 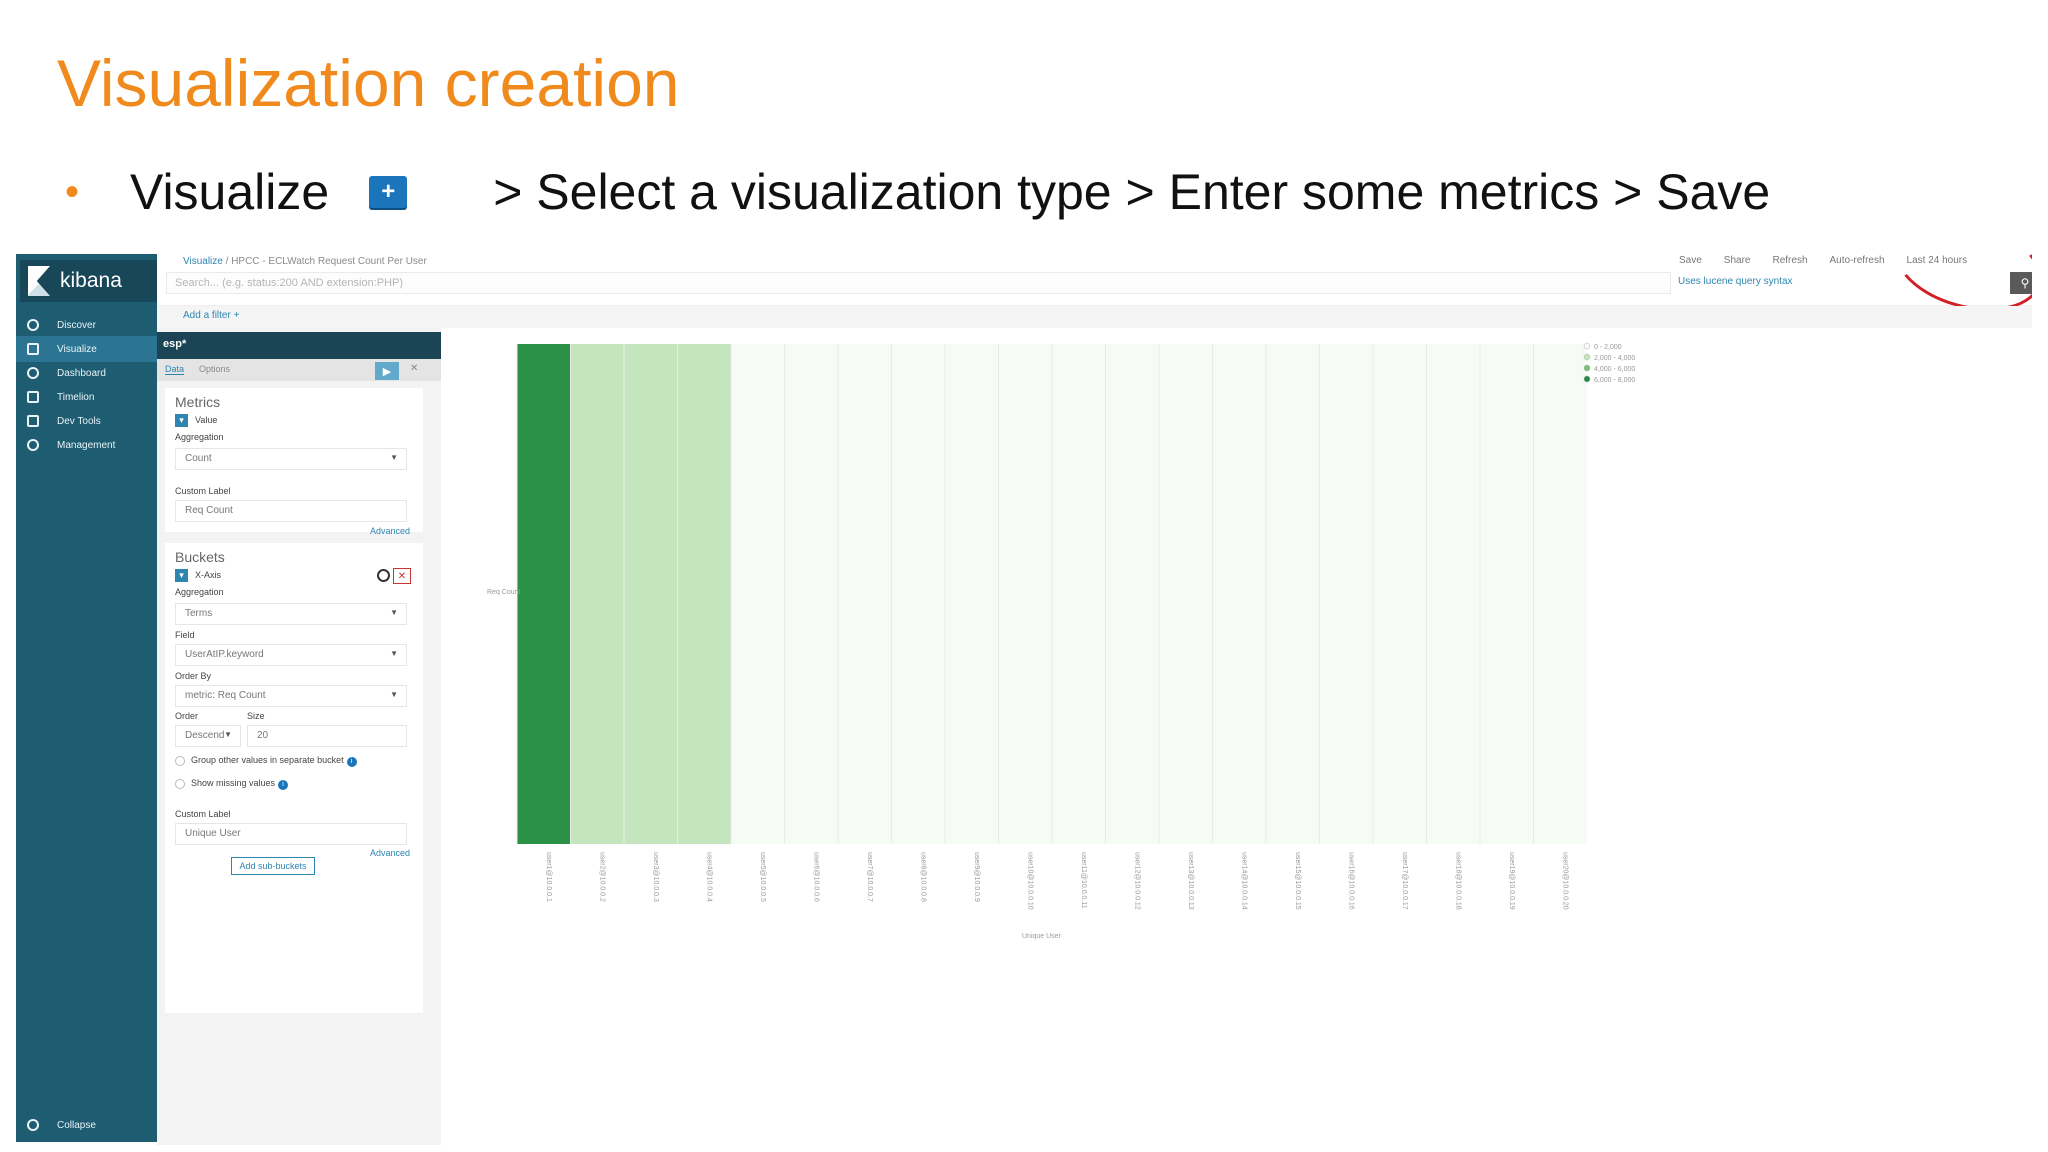 I want to click on bucket-order-value: Descend, so click(x=205, y=735).